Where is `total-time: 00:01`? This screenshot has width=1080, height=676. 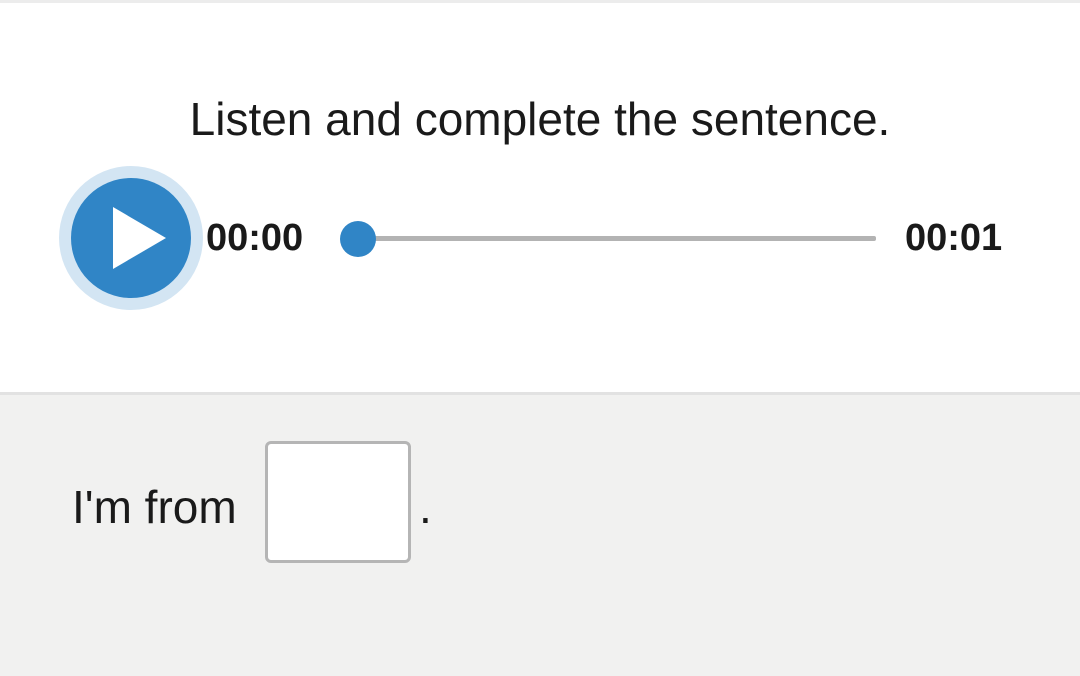
total-time: 00:01 is located at coordinates (954, 238).